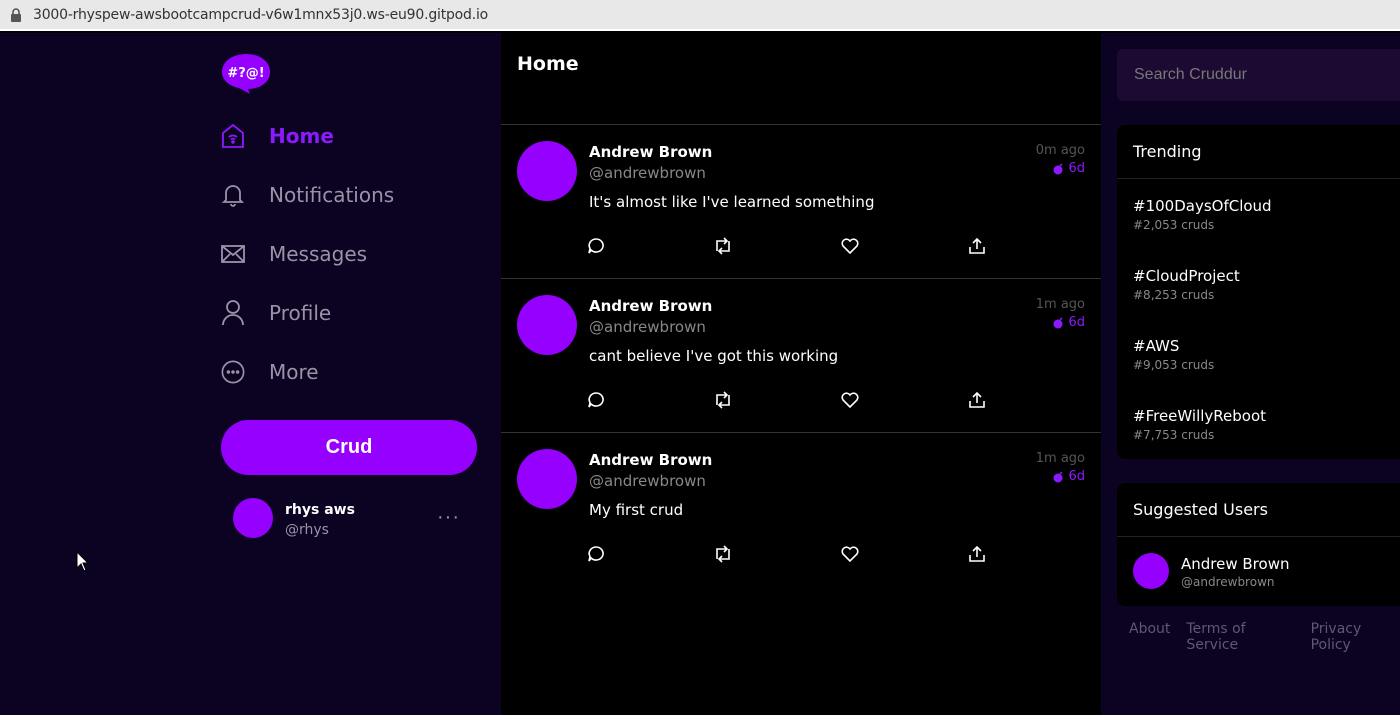 The image size is (1400, 715). Describe the element at coordinates (1355, 637) in the screenshot. I see `footer-link-privacy: Privacy Policy` at that location.